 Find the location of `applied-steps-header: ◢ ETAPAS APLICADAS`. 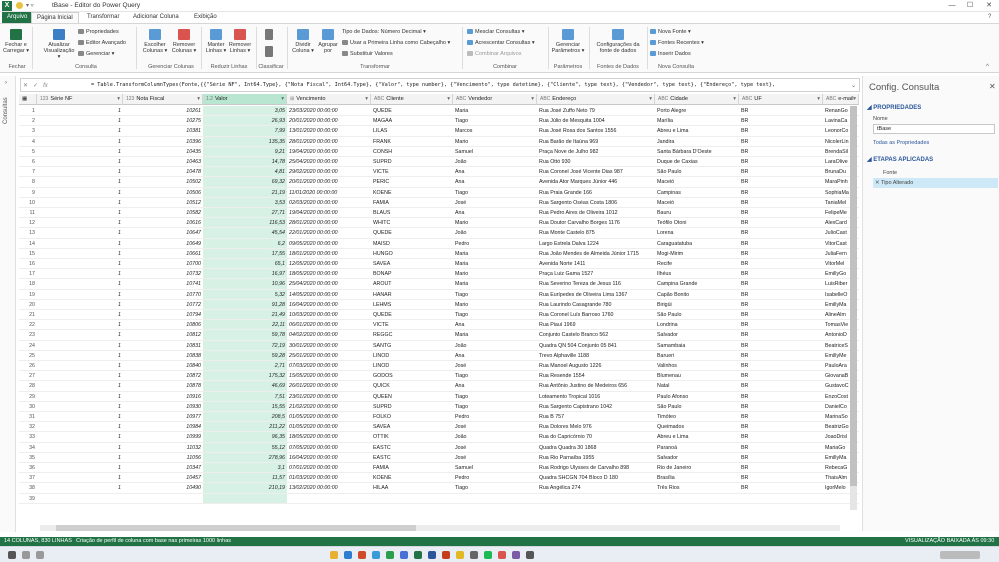

applied-steps-header: ◢ ETAPAS APLICADAS is located at coordinates (900, 159).